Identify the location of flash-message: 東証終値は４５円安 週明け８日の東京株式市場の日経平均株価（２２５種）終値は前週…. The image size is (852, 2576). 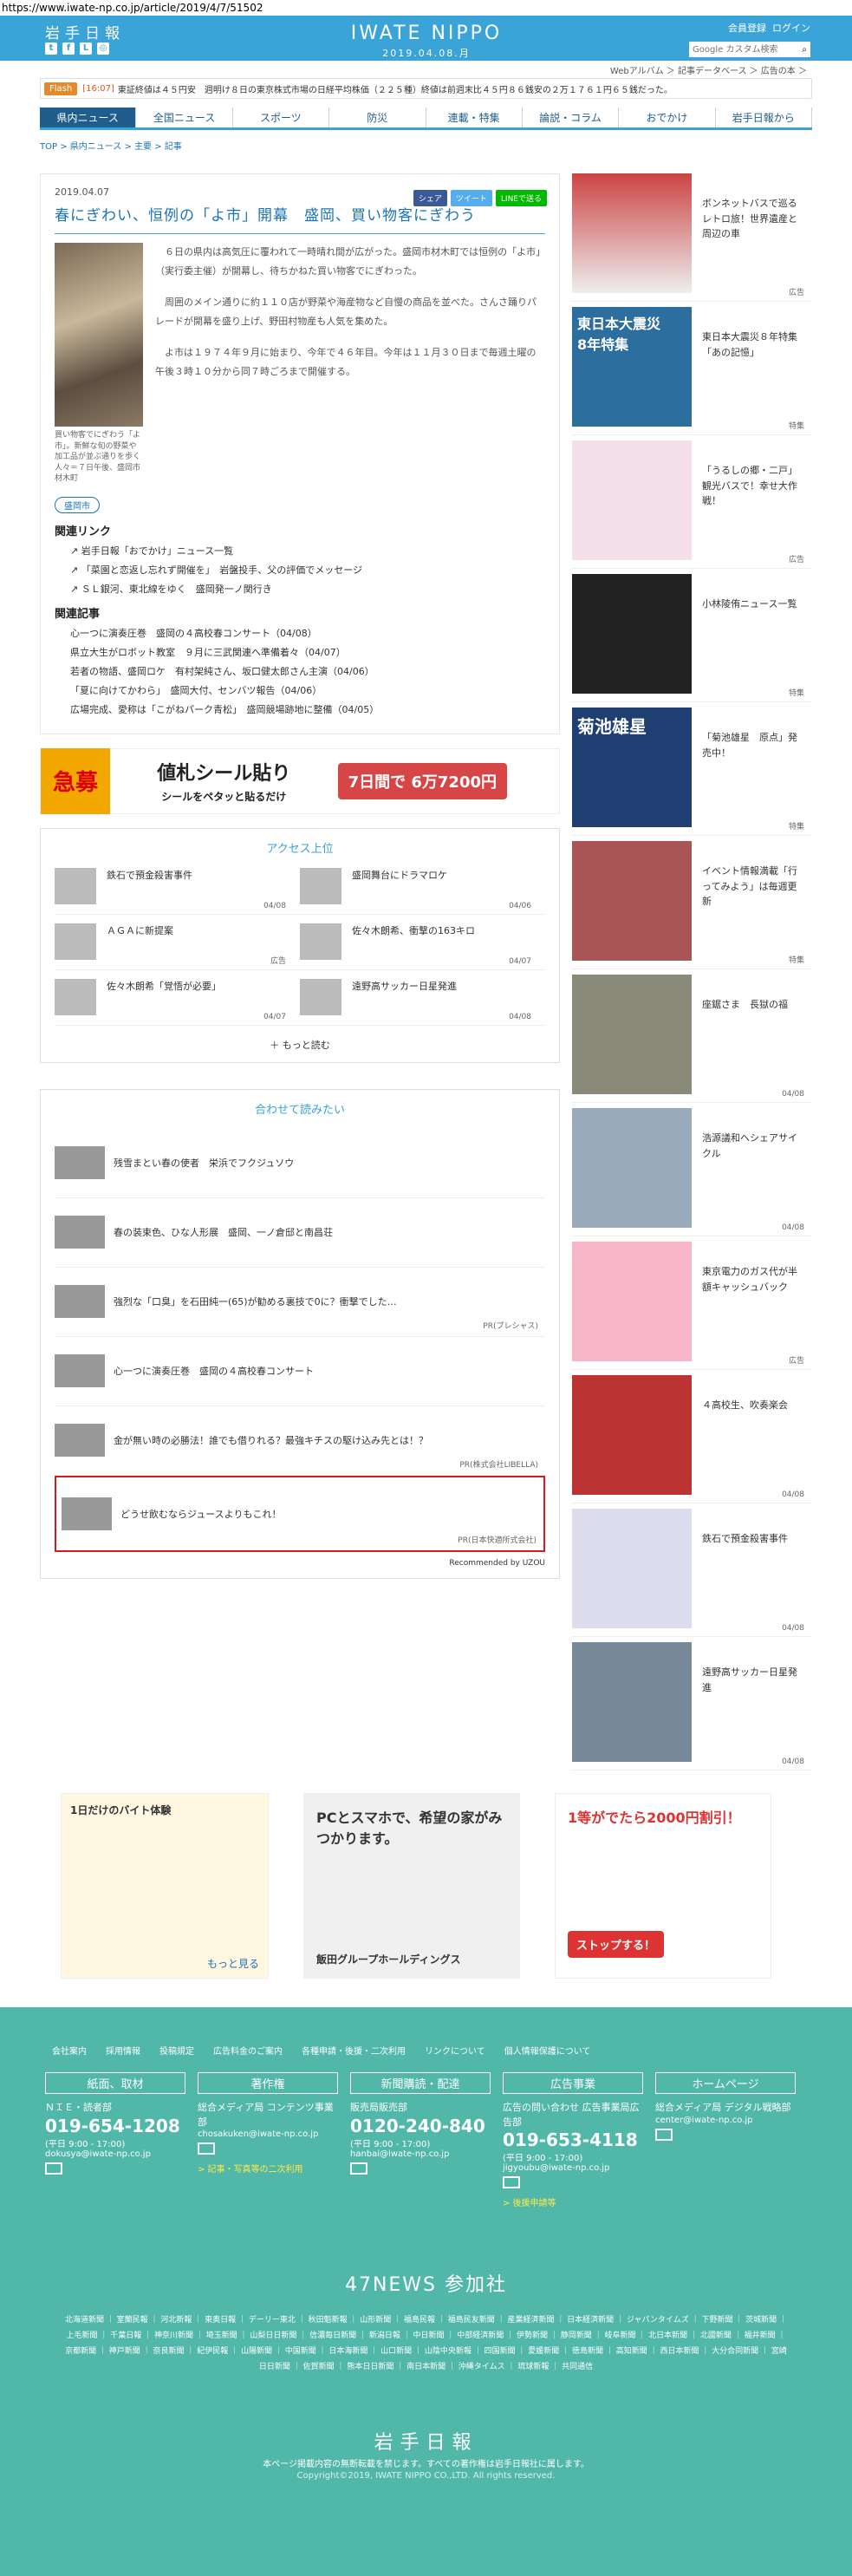
(395, 89).